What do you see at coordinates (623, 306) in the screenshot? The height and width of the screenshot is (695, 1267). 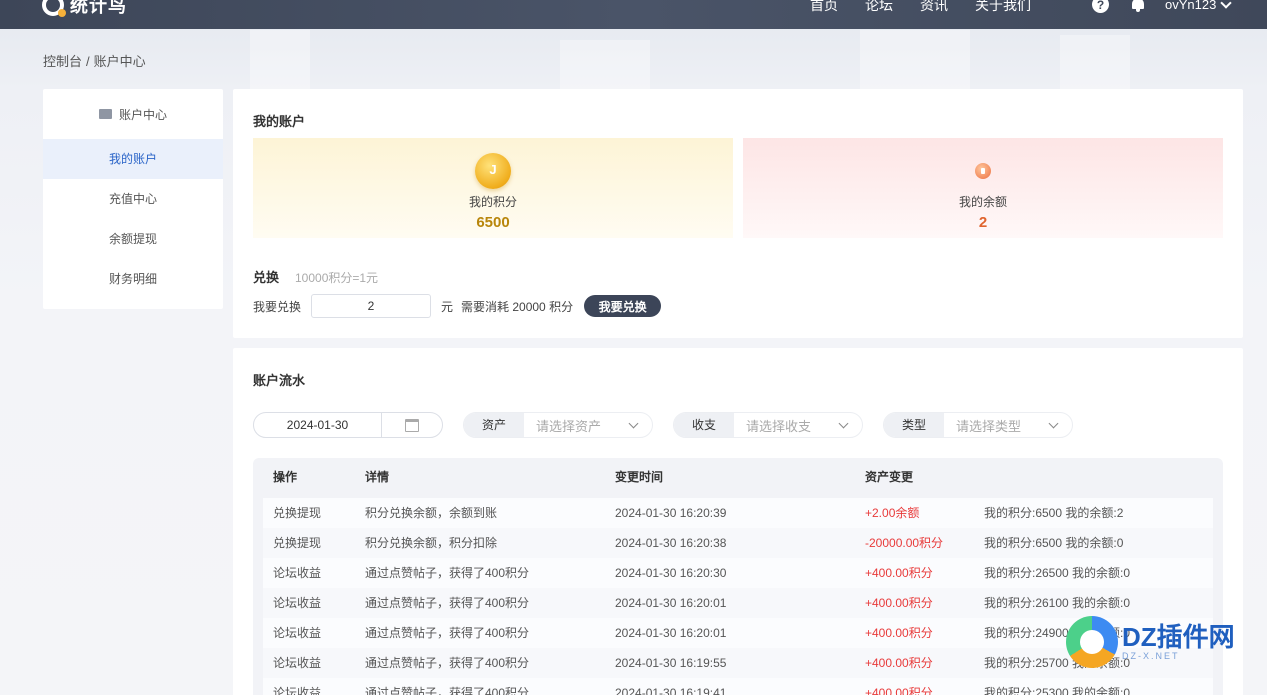 I see `exchange-button: 我要兑换` at bounding box center [623, 306].